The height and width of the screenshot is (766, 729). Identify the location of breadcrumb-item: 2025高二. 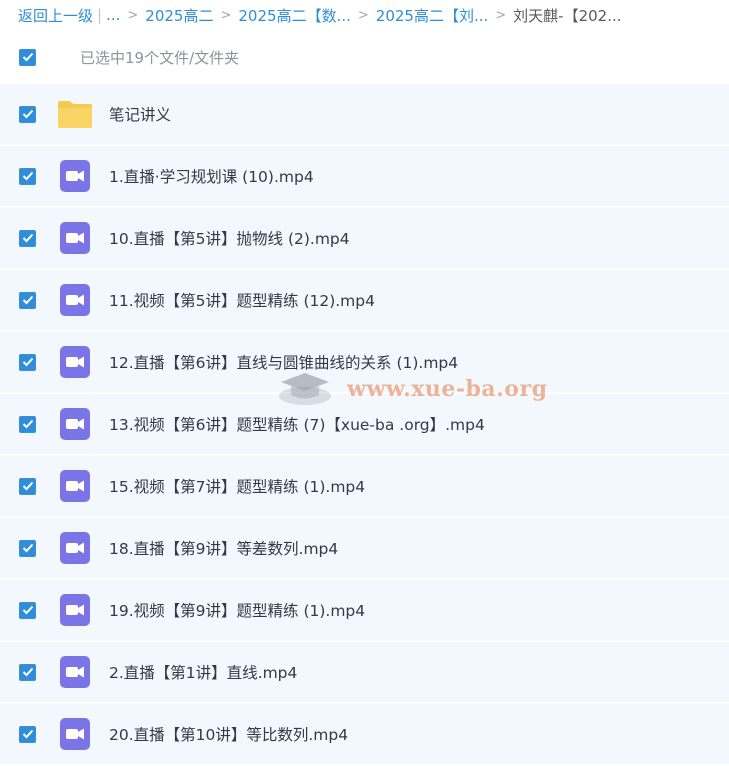
(179, 15).